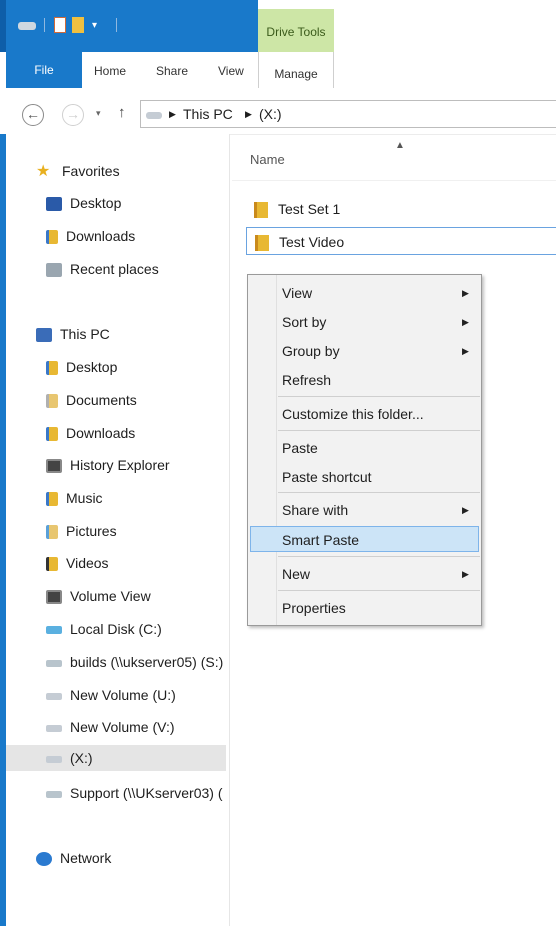 Image resolution: width=556 pixels, height=926 pixels. Describe the element at coordinates (208, 114) in the screenshot. I see `breadcrumb-this-pc: This PC` at that location.